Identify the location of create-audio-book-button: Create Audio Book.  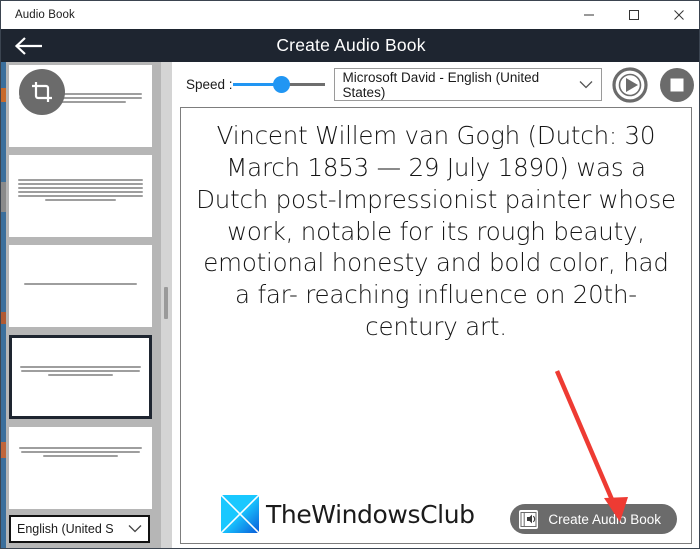
(593, 519).